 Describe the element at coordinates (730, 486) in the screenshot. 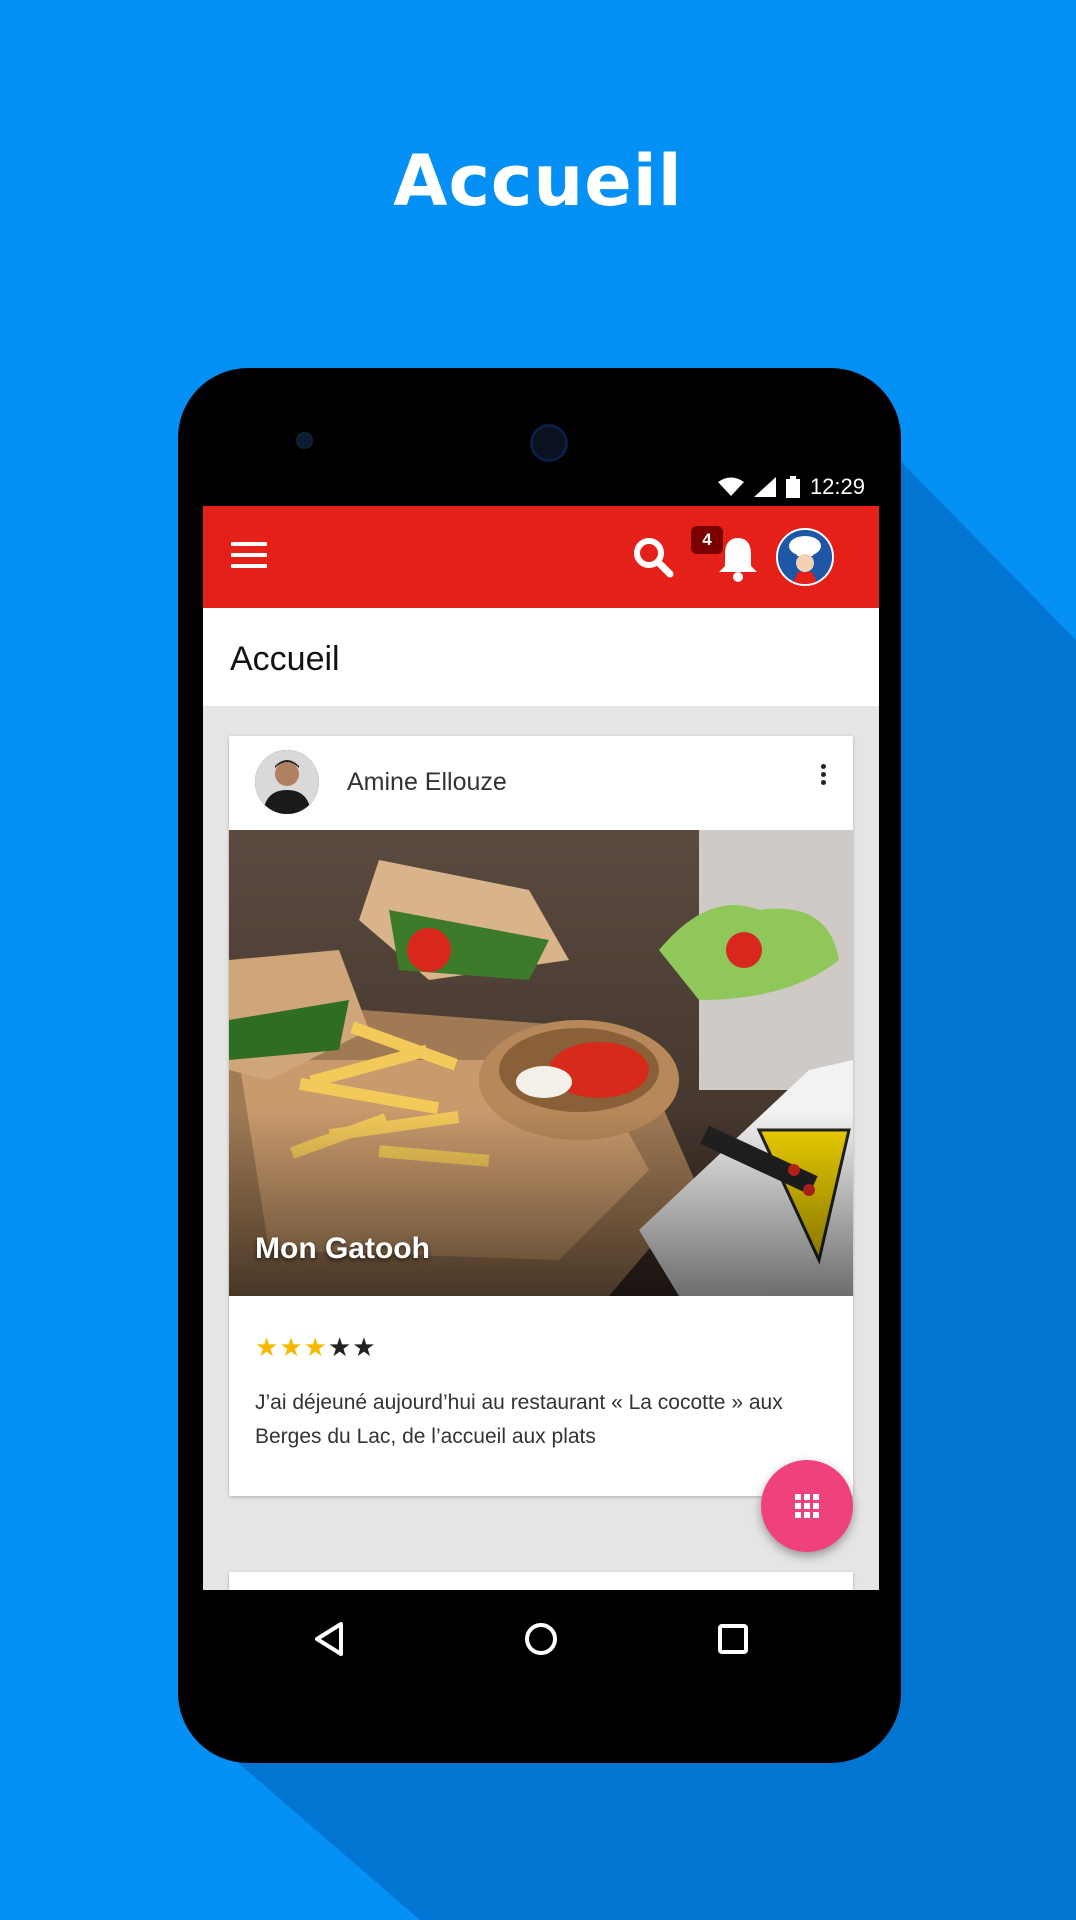

I see `wifi-icon` at that location.